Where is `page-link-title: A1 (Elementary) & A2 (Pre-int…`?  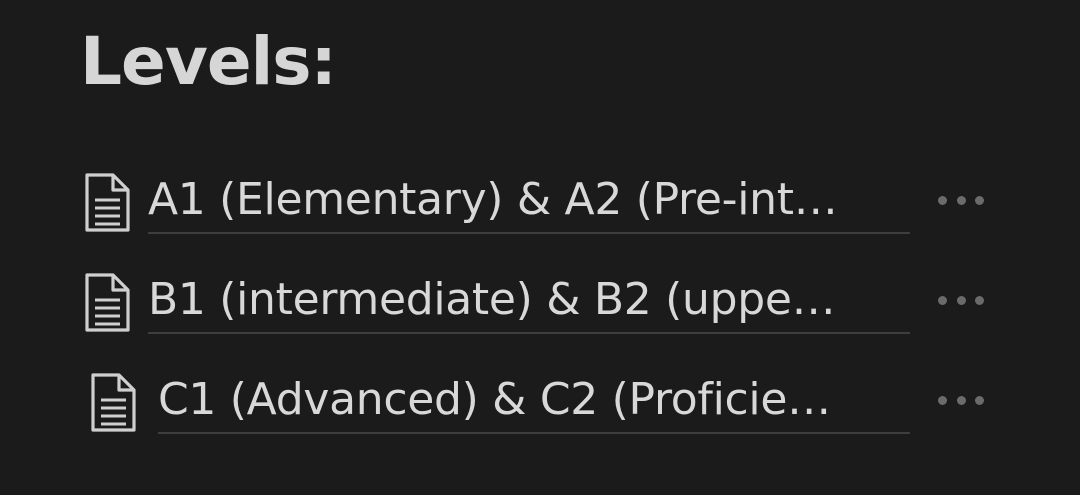 page-link-title: A1 (Elementary) & A2 (Pre-int… is located at coordinates (529, 202).